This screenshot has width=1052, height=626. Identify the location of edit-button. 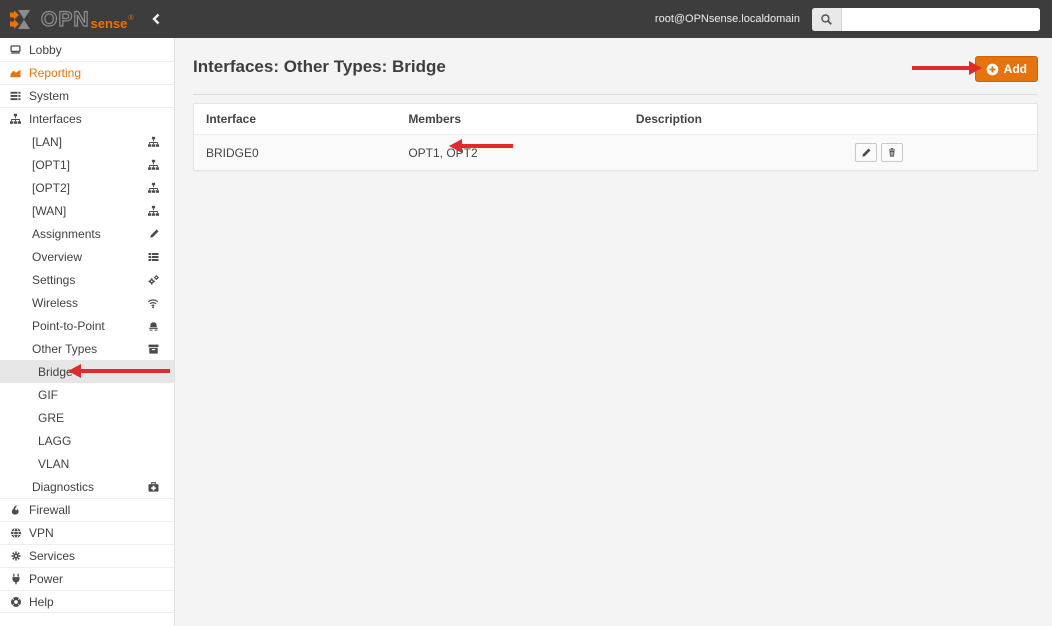
(866, 153).